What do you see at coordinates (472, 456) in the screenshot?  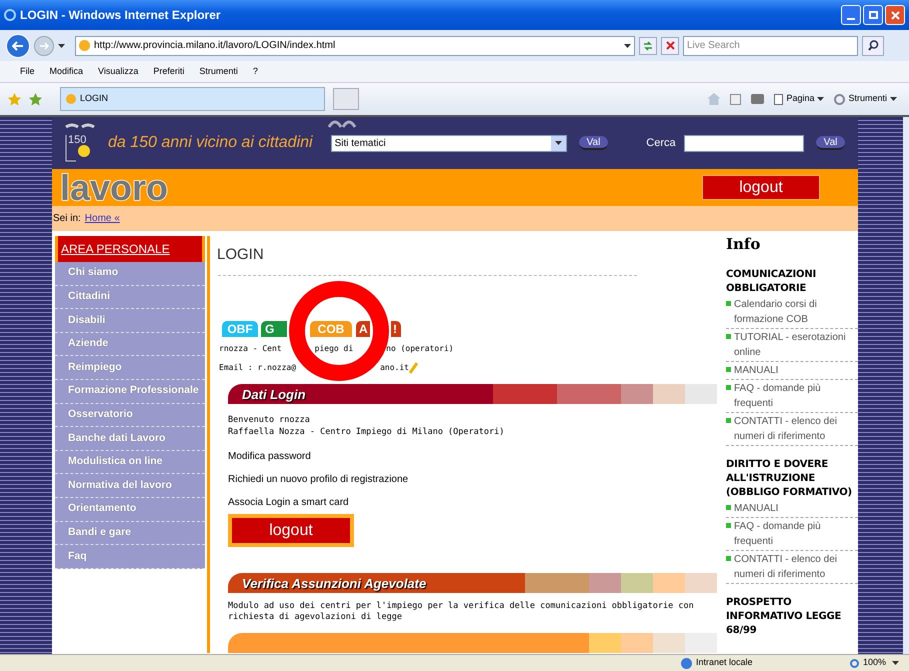 I see `account-link: Modifica password` at bounding box center [472, 456].